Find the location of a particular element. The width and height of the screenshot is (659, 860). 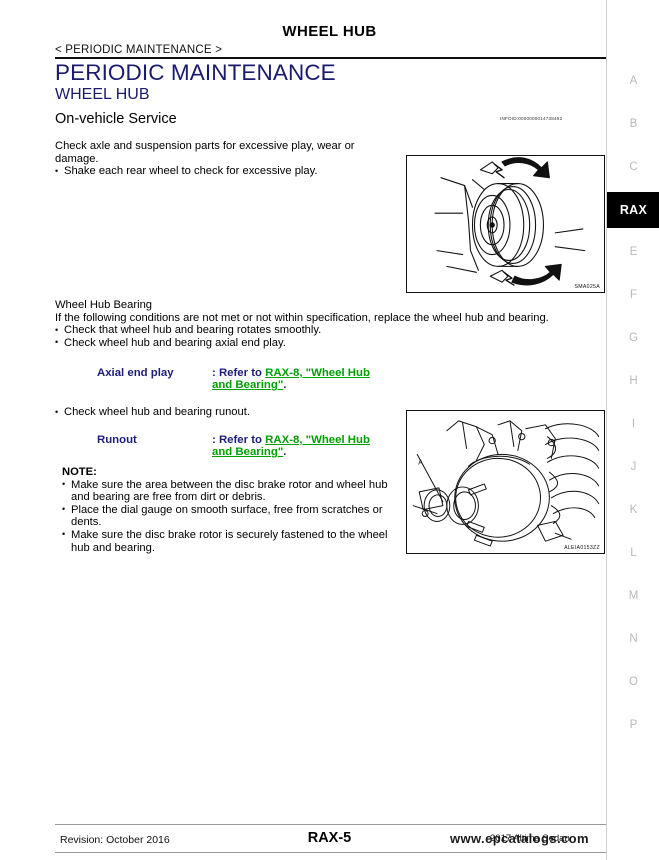

tab-h: H is located at coordinates (633, 381).